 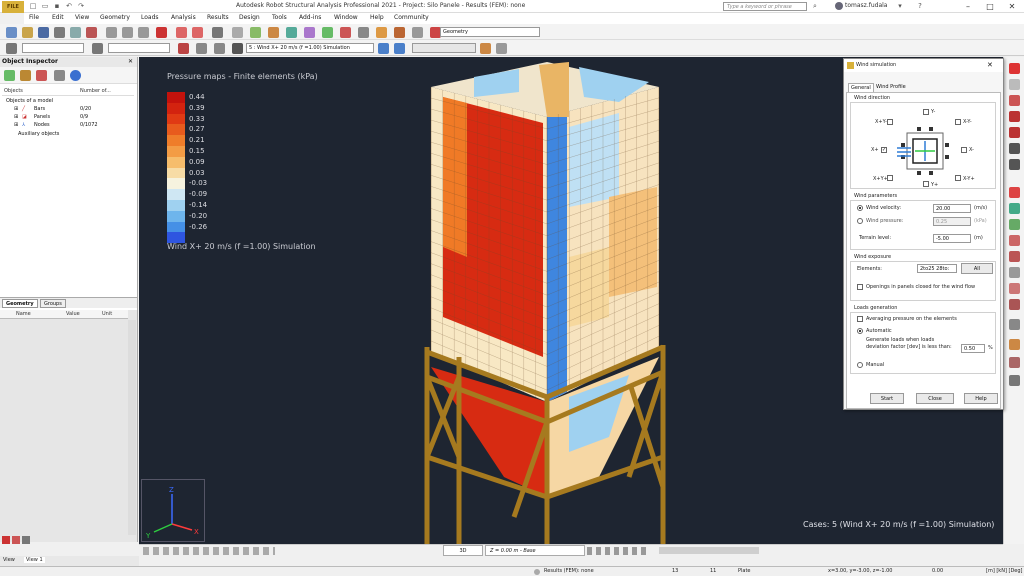 What do you see at coordinates (1014, 84) in the screenshot?
I see `panel-tool-icon` at bounding box center [1014, 84].